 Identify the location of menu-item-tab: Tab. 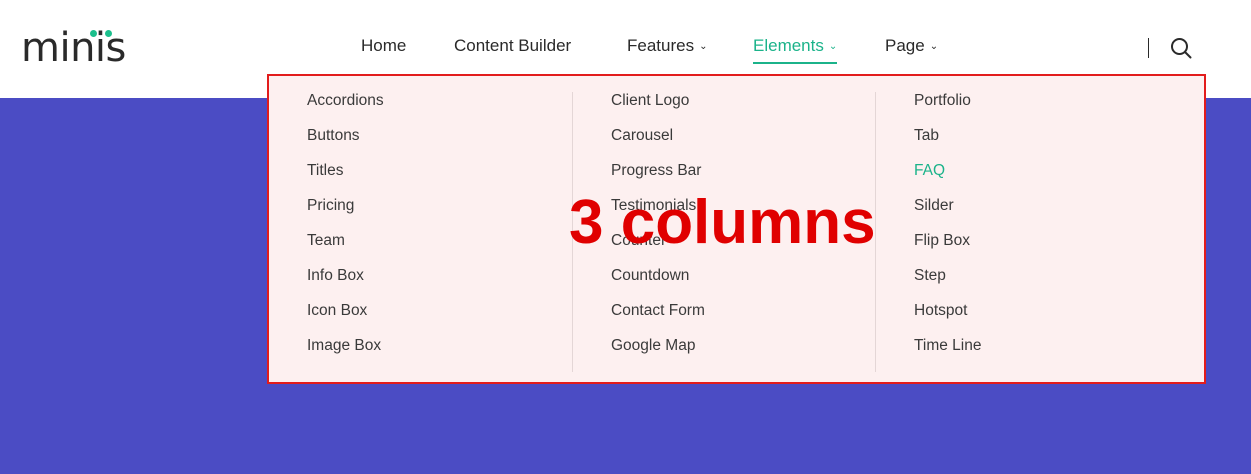
(1046, 144).